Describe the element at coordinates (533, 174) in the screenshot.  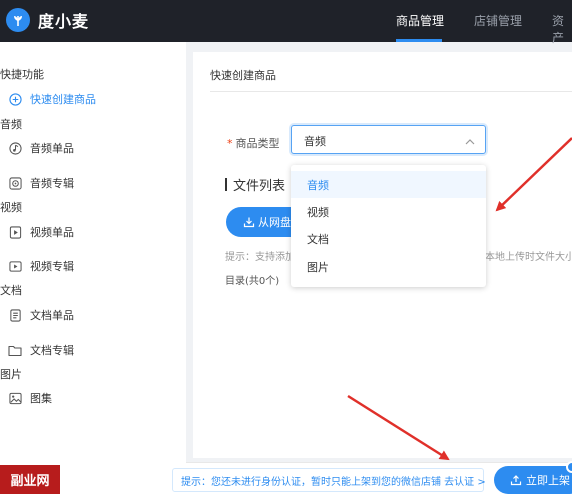
I see `annotation-arrow-dropdown` at that location.